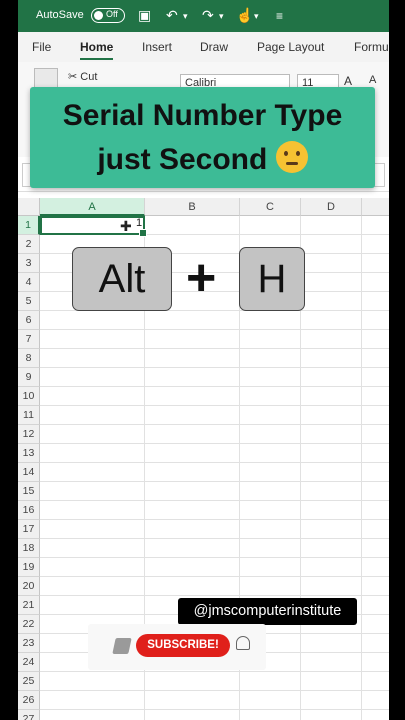 The height and width of the screenshot is (720, 405). Describe the element at coordinates (272, 279) in the screenshot. I see `key-h: H` at that location.